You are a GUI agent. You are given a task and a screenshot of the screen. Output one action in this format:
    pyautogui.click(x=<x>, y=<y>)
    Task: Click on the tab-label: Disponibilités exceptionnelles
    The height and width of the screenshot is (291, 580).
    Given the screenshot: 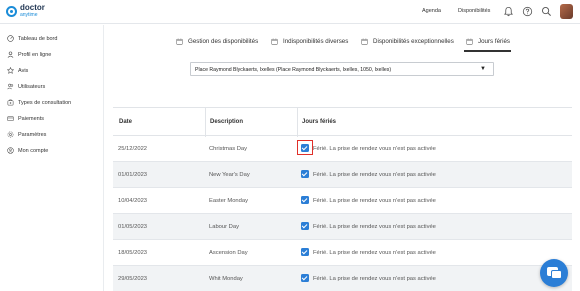 What is the action you would take?
    pyautogui.click(x=413, y=41)
    